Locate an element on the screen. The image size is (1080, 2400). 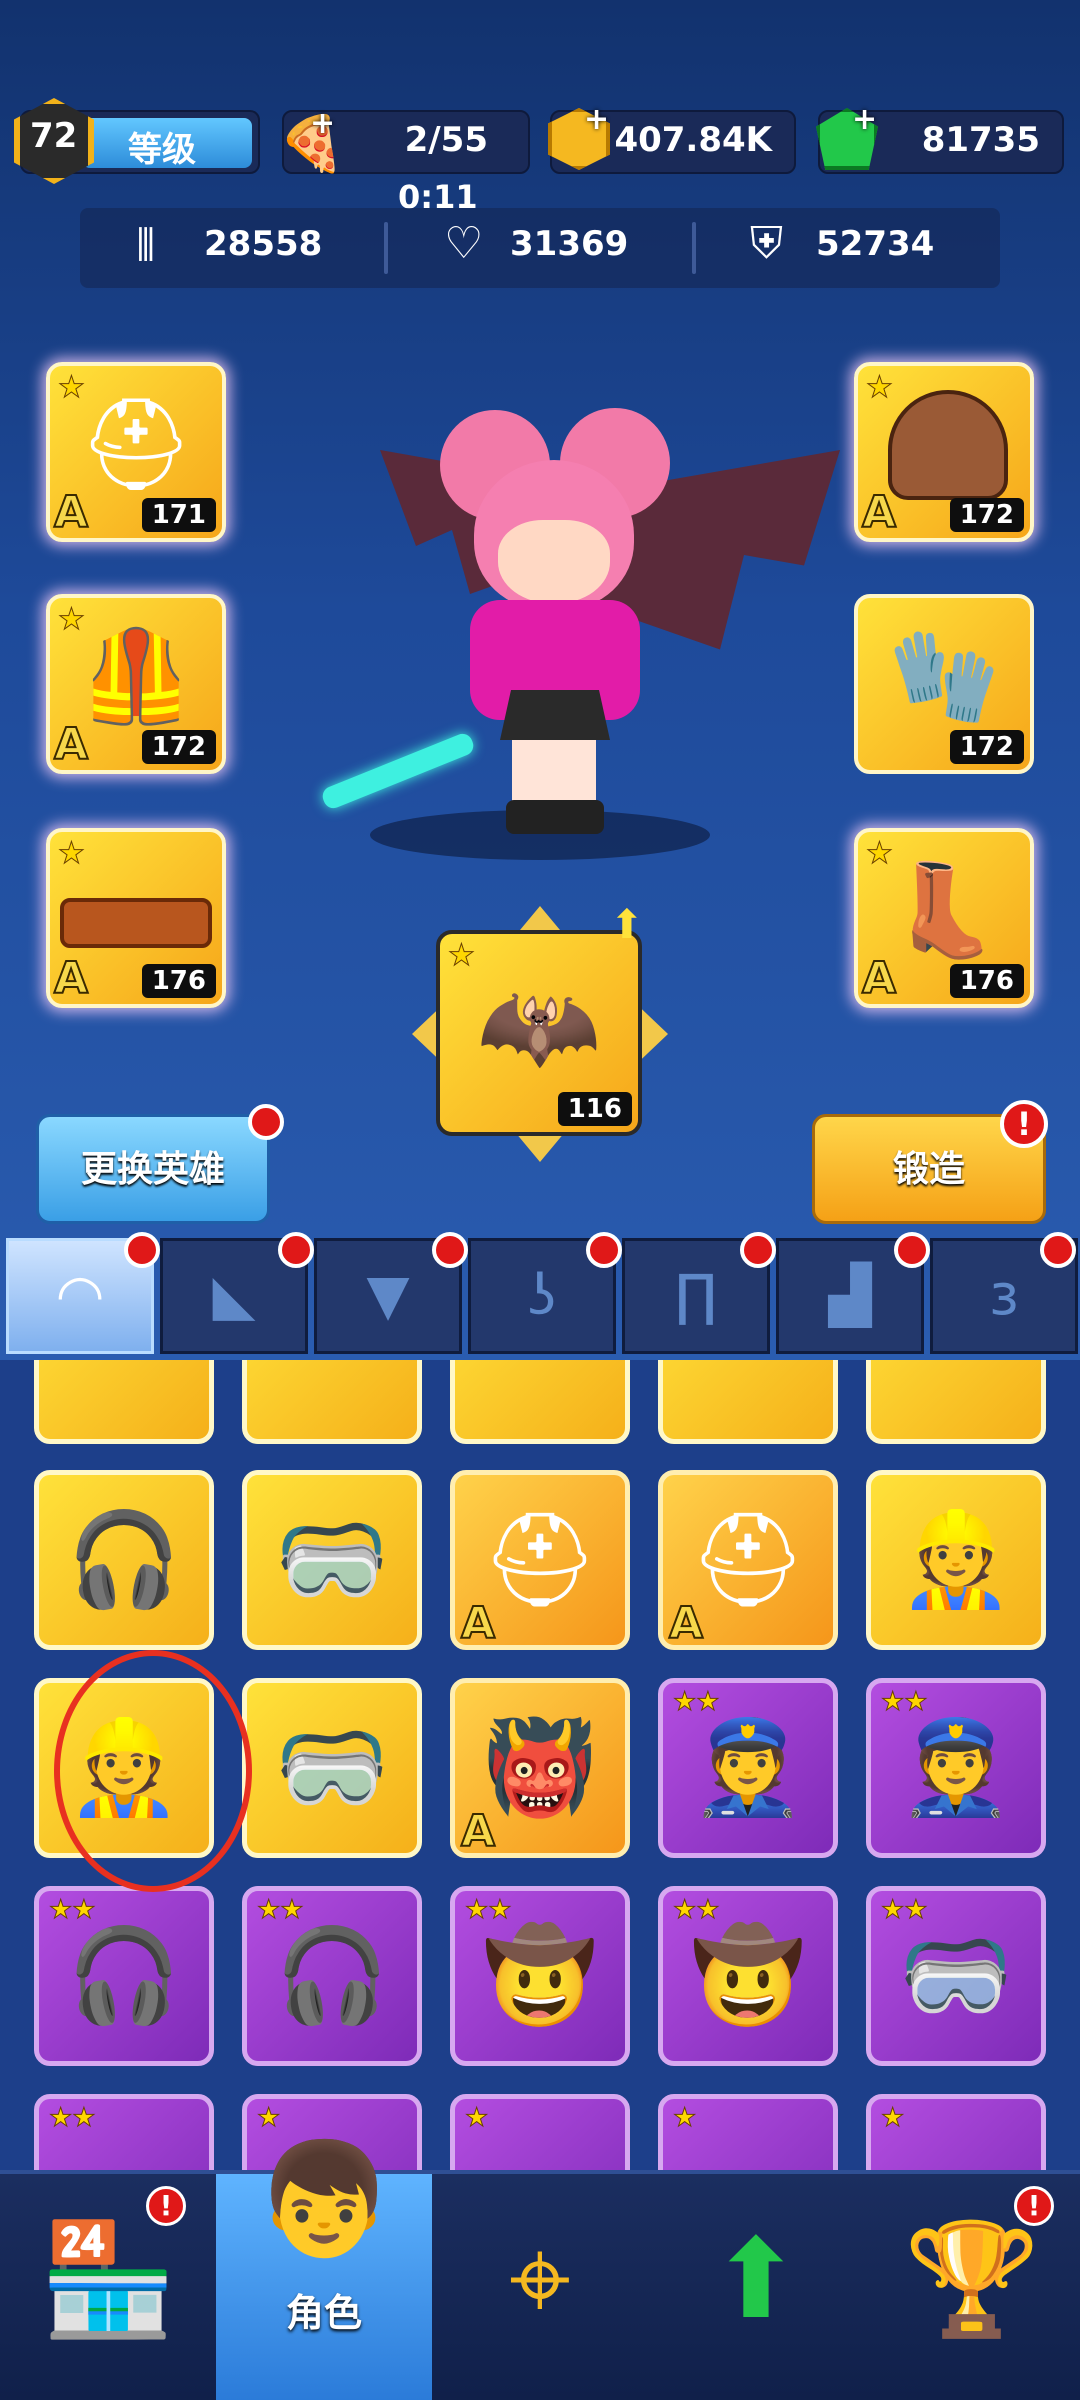
nav-trophy: 🏆 ! is located at coordinates (972, 2287).